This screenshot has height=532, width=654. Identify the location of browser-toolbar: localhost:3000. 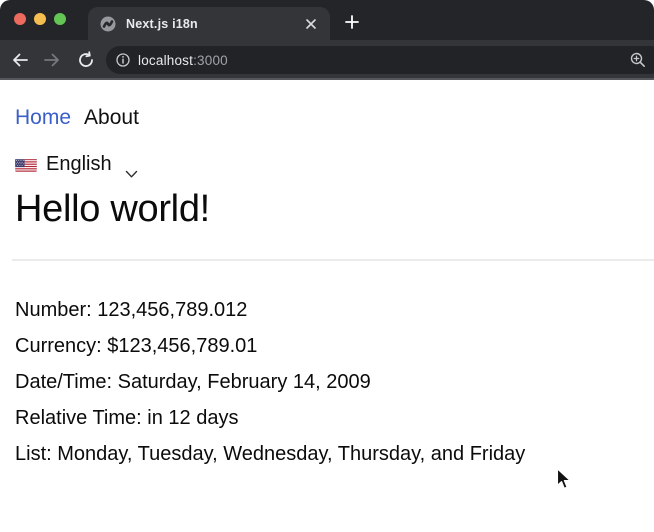
(327, 60).